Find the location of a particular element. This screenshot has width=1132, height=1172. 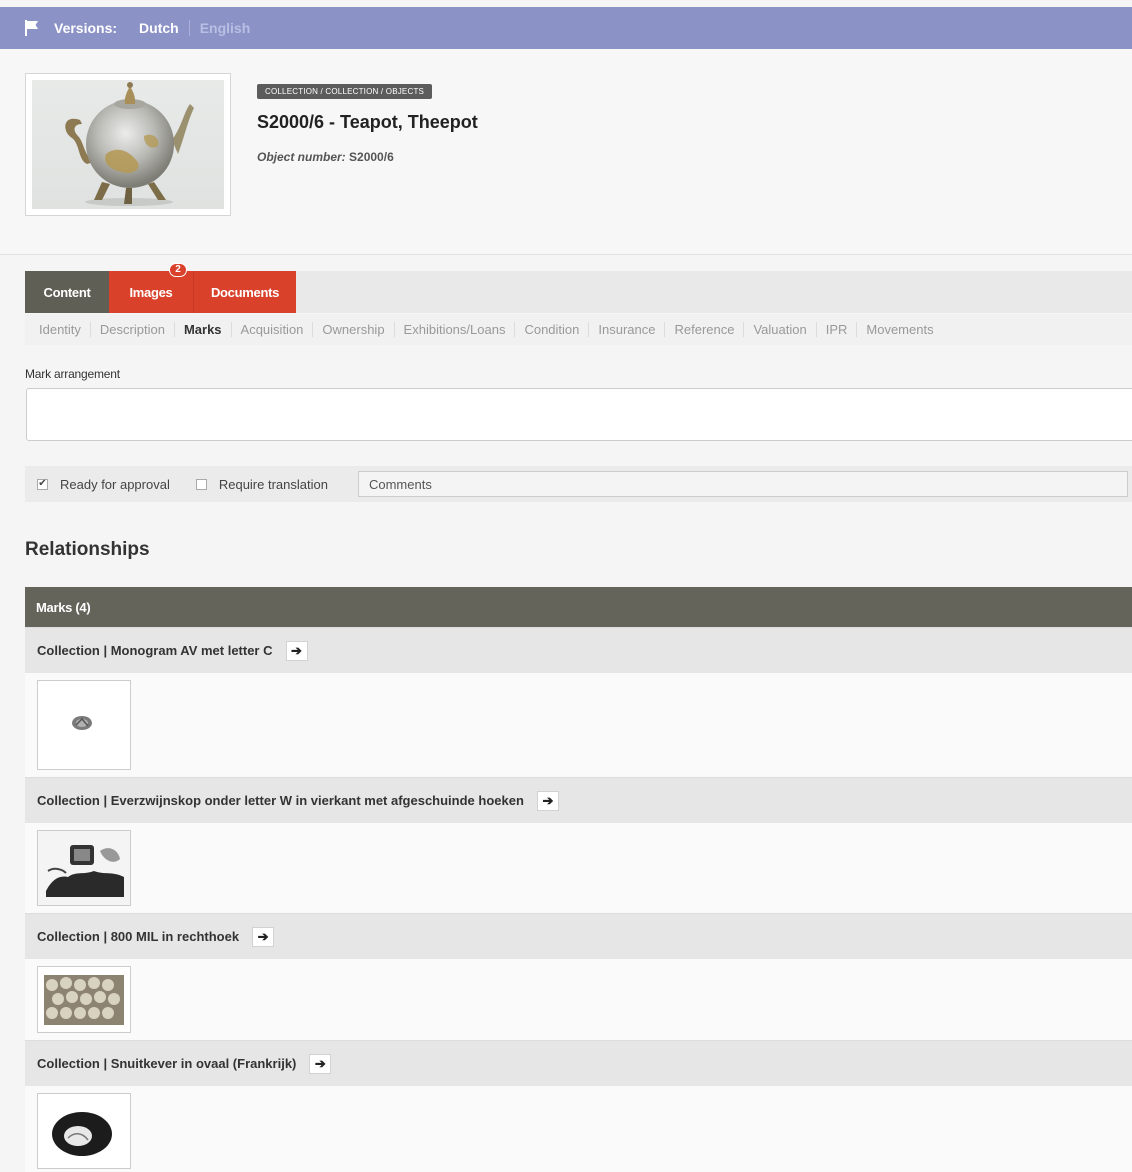

version-dutch-link: Dutch is located at coordinates (164, 28).